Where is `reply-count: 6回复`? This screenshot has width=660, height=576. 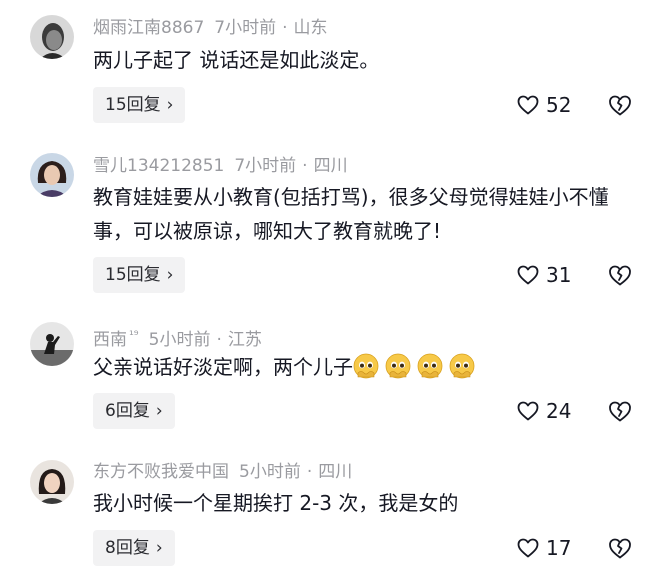 reply-count: 6回复 is located at coordinates (127, 411).